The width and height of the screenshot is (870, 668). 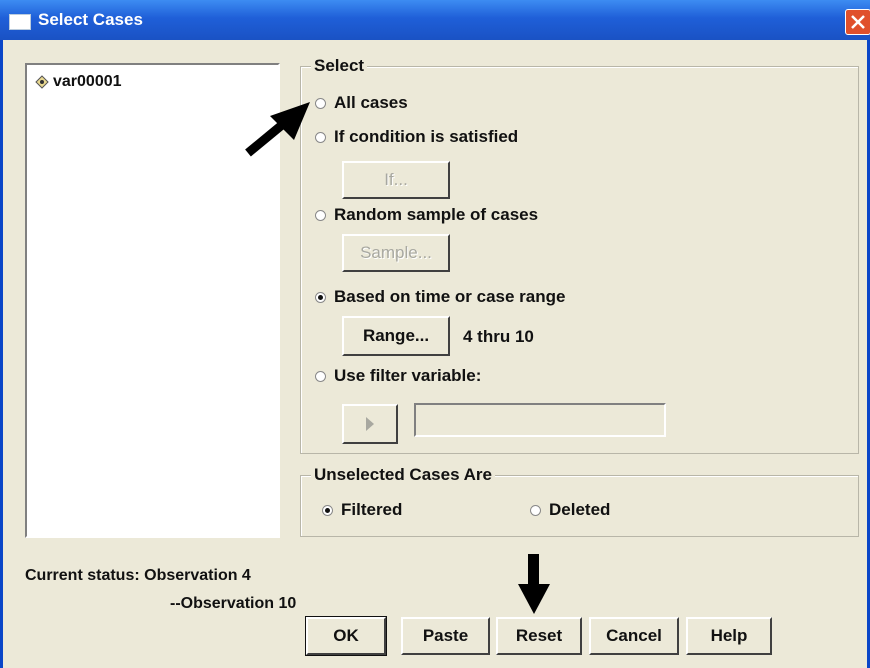 What do you see at coordinates (42, 82) in the screenshot?
I see `numeric-variable-icon` at bounding box center [42, 82].